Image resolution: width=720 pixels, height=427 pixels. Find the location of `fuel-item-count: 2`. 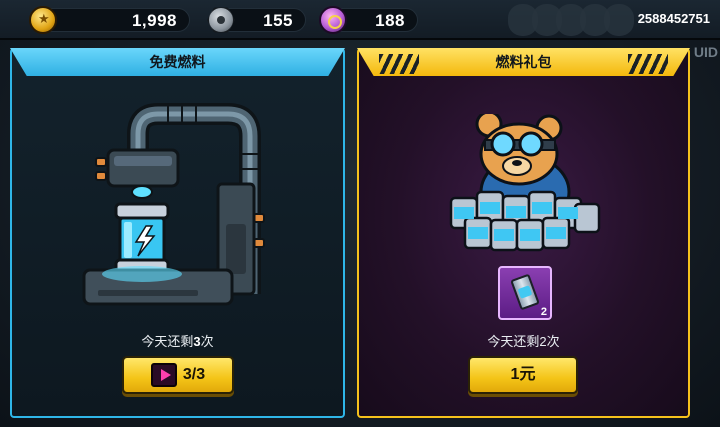

fuel-item-count: 2 is located at coordinates (543, 312).